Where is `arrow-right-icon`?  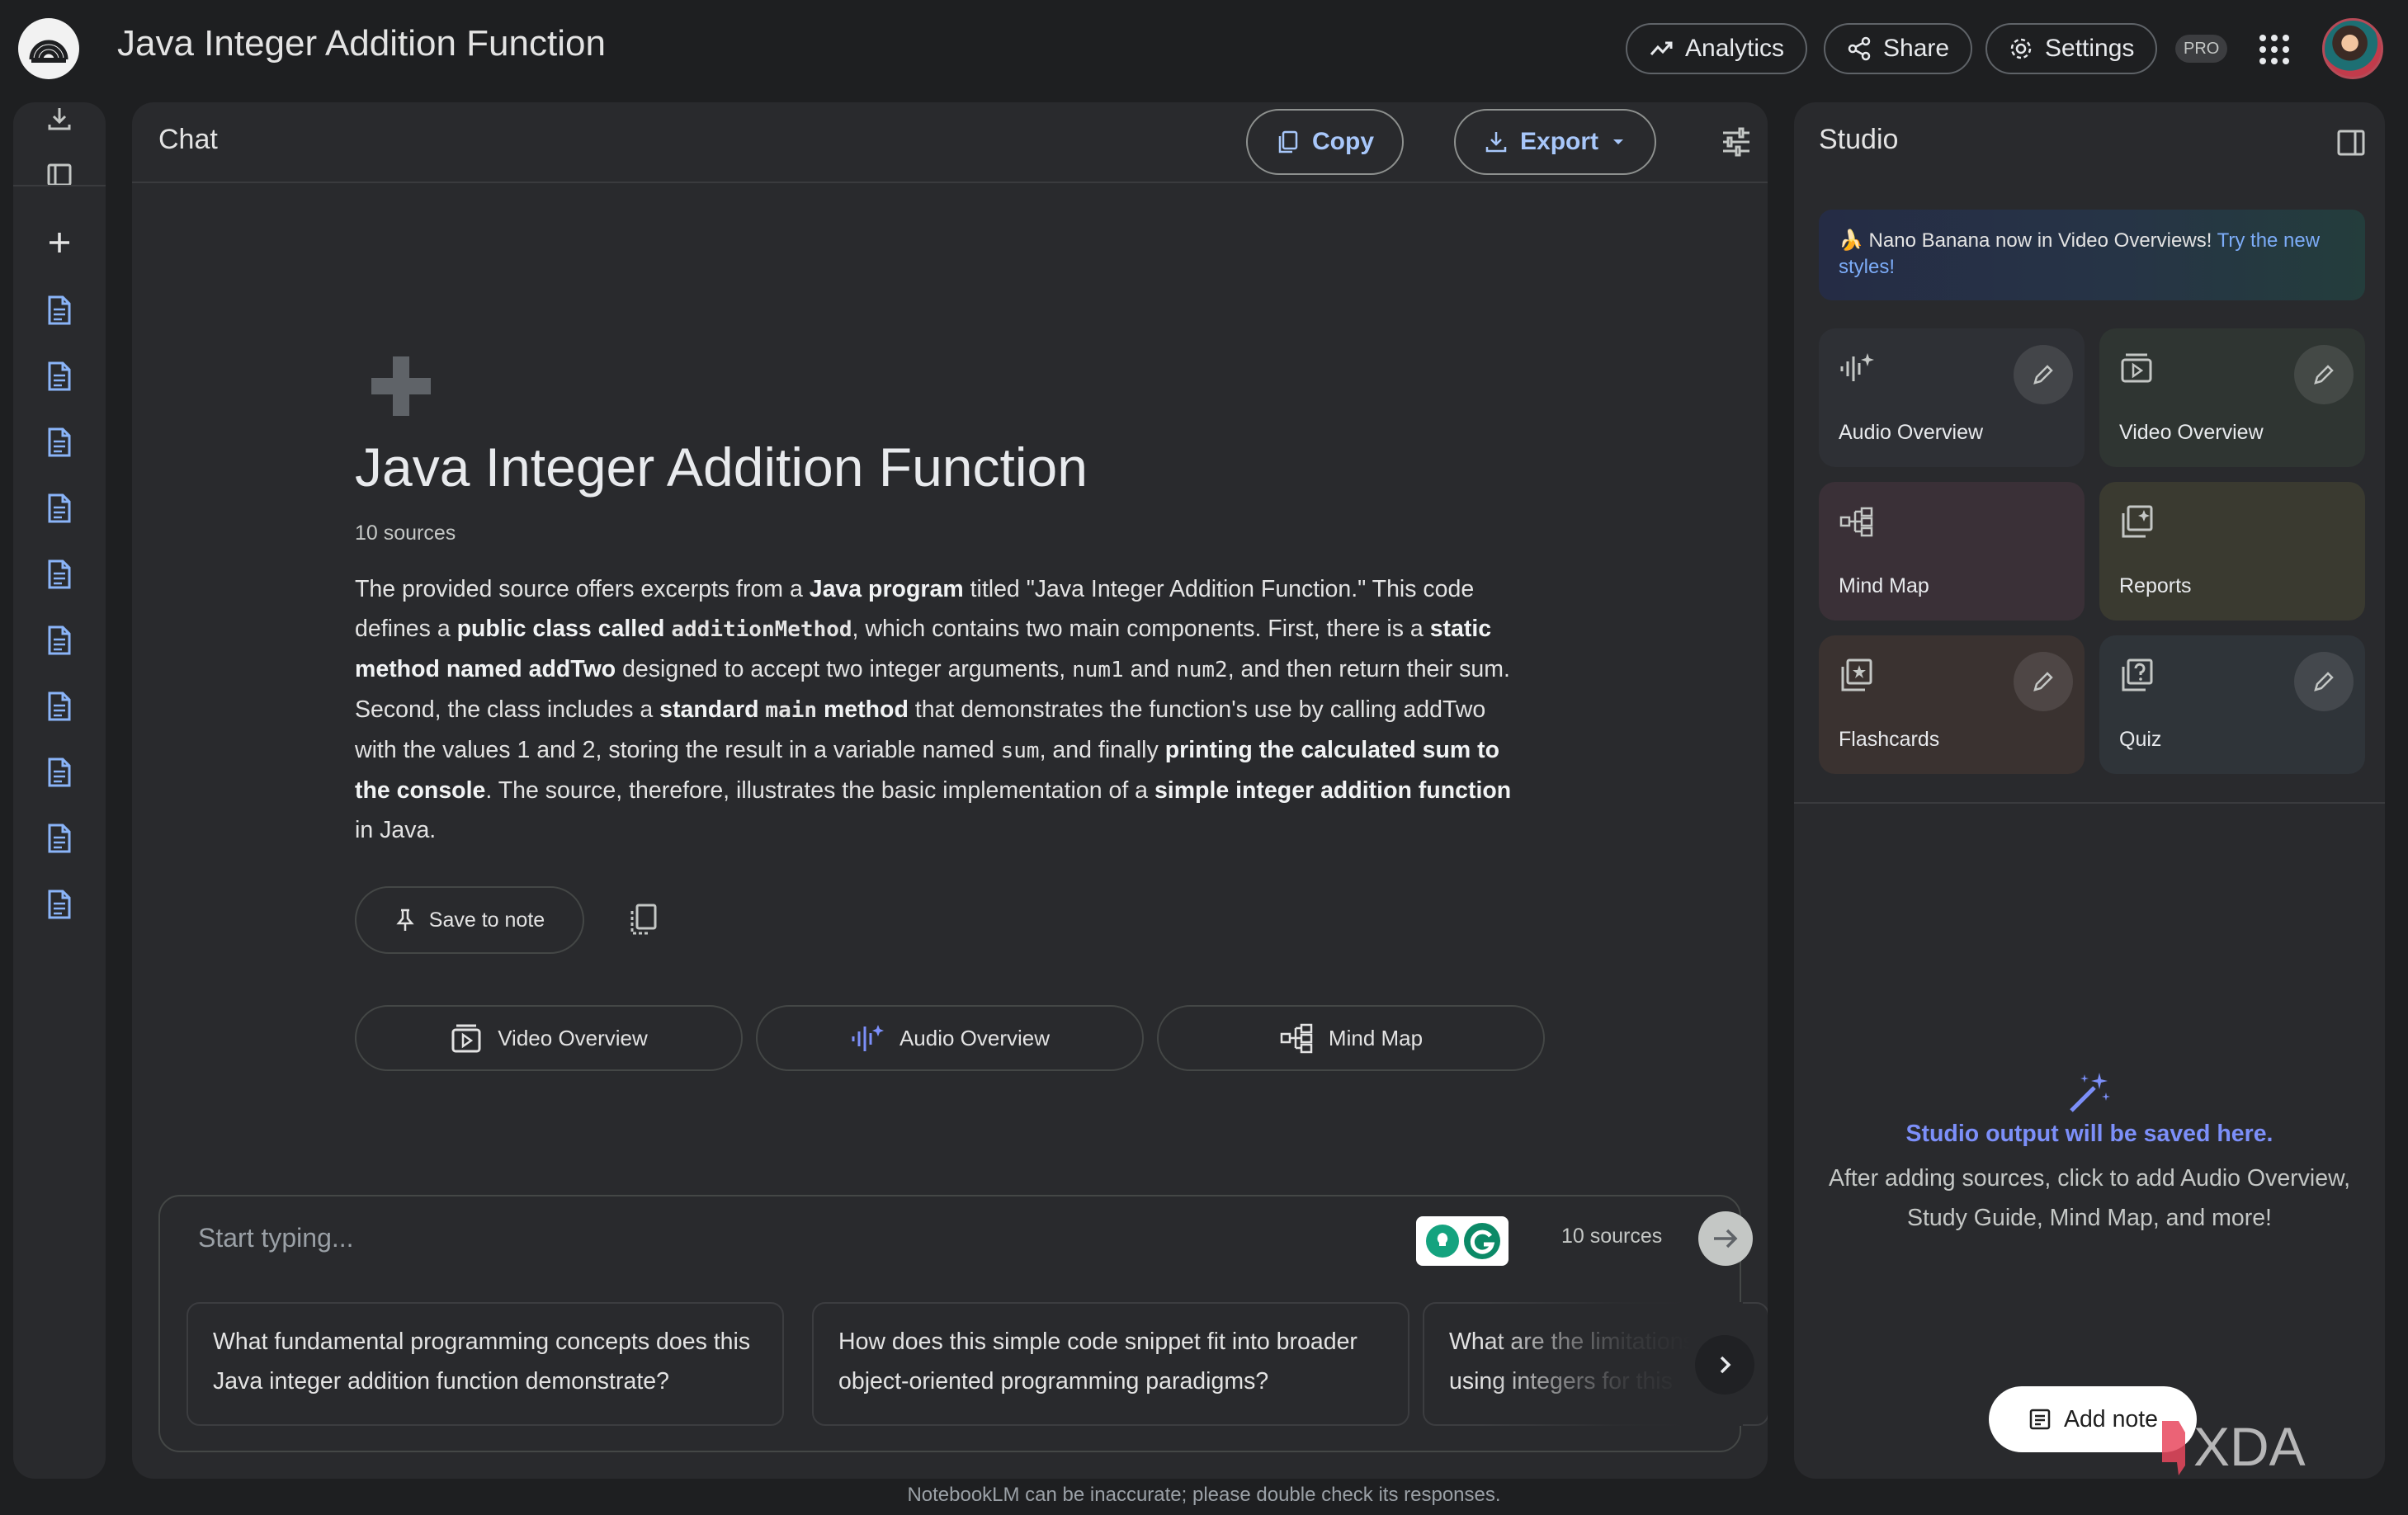
arrow-right-icon is located at coordinates (1726, 1238).